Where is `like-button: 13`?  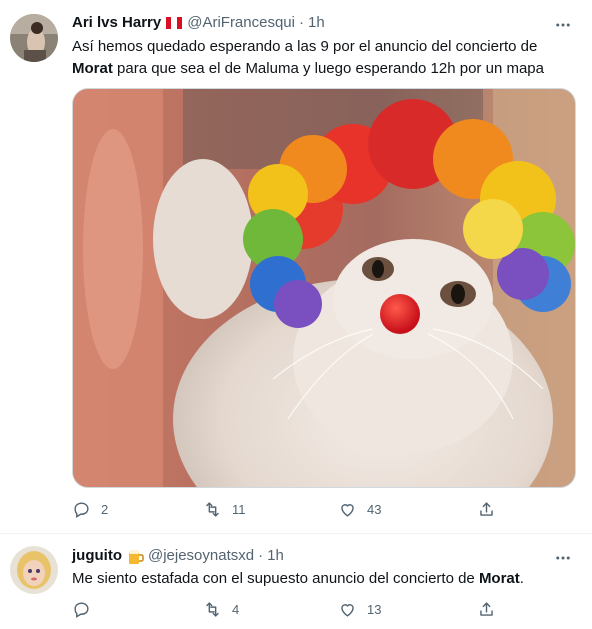
like-button: 13 is located at coordinates (359, 609).